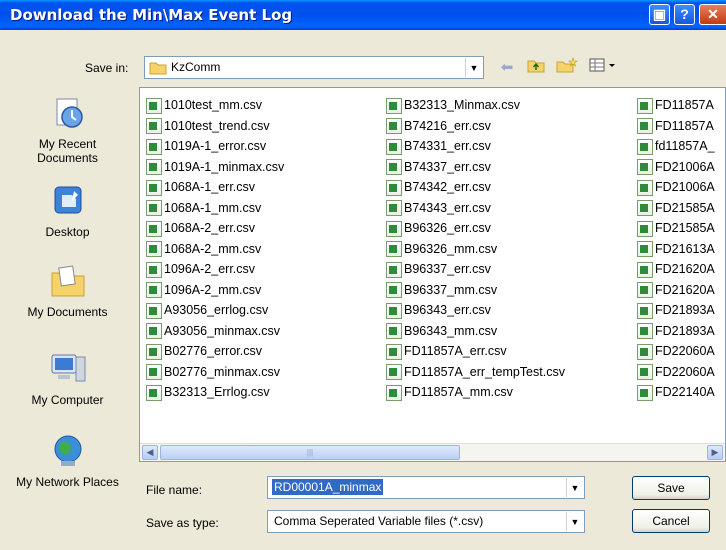 Image resolution: width=726 pixels, height=550 pixels. What do you see at coordinates (536, 68) in the screenshot?
I see `up-folder-icon` at bounding box center [536, 68].